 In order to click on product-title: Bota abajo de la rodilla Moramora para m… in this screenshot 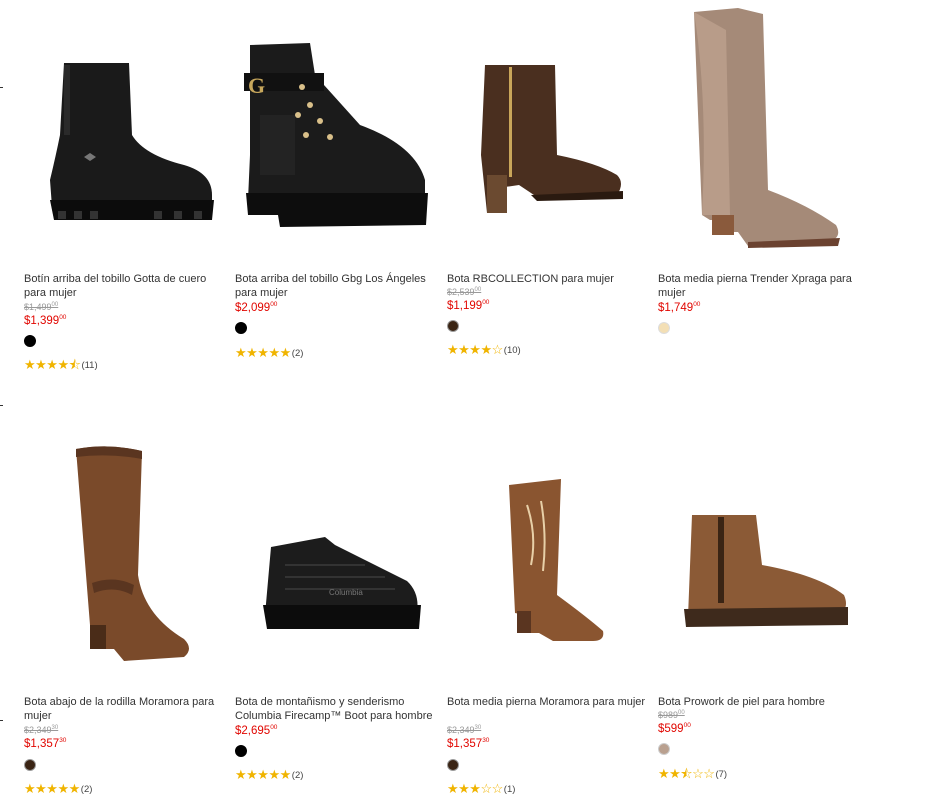, I will do `click(124, 709)`.